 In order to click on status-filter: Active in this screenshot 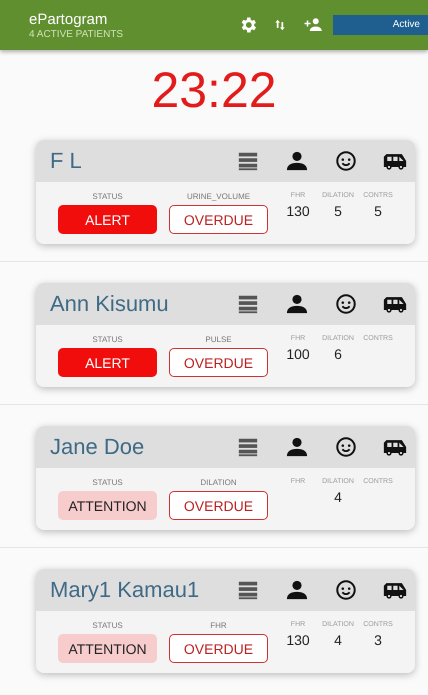, I will do `click(380, 25)`.